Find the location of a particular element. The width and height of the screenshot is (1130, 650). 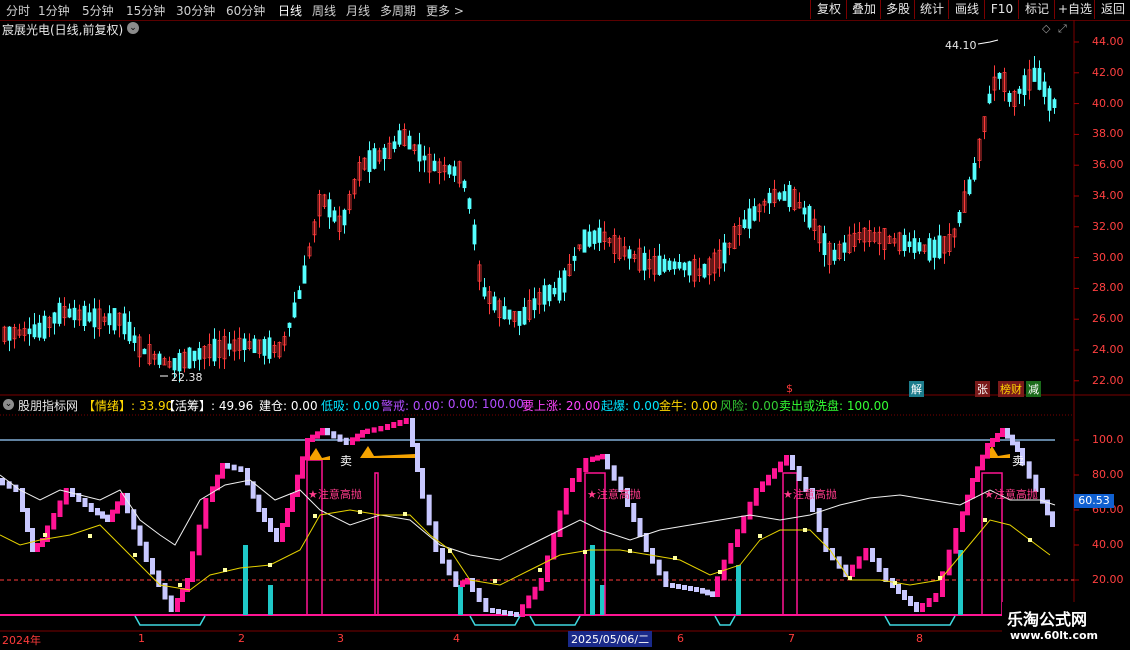

diamond-icon: ◇ is located at coordinates (1046, 28).